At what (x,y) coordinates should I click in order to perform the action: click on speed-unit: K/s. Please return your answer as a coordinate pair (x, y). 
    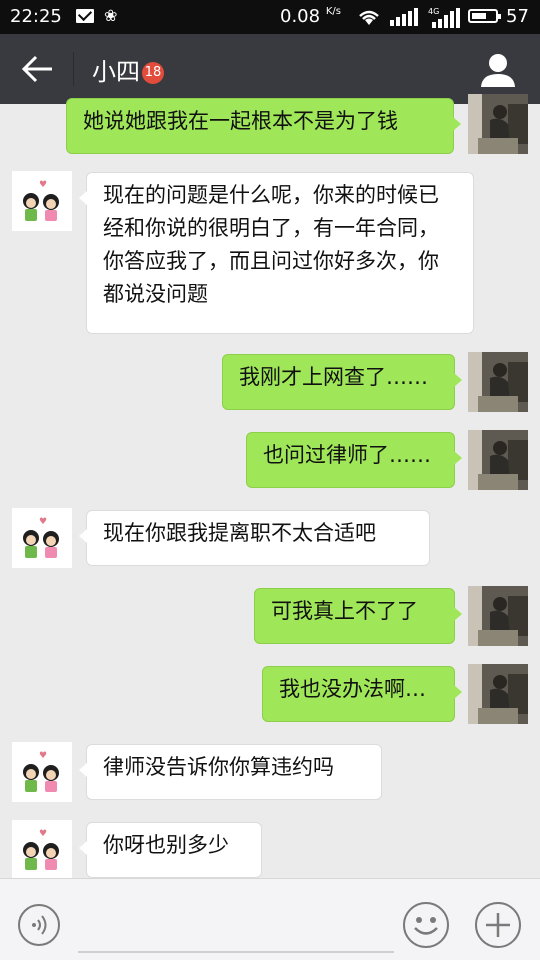
    Looking at the image, I should click on (333, 11).